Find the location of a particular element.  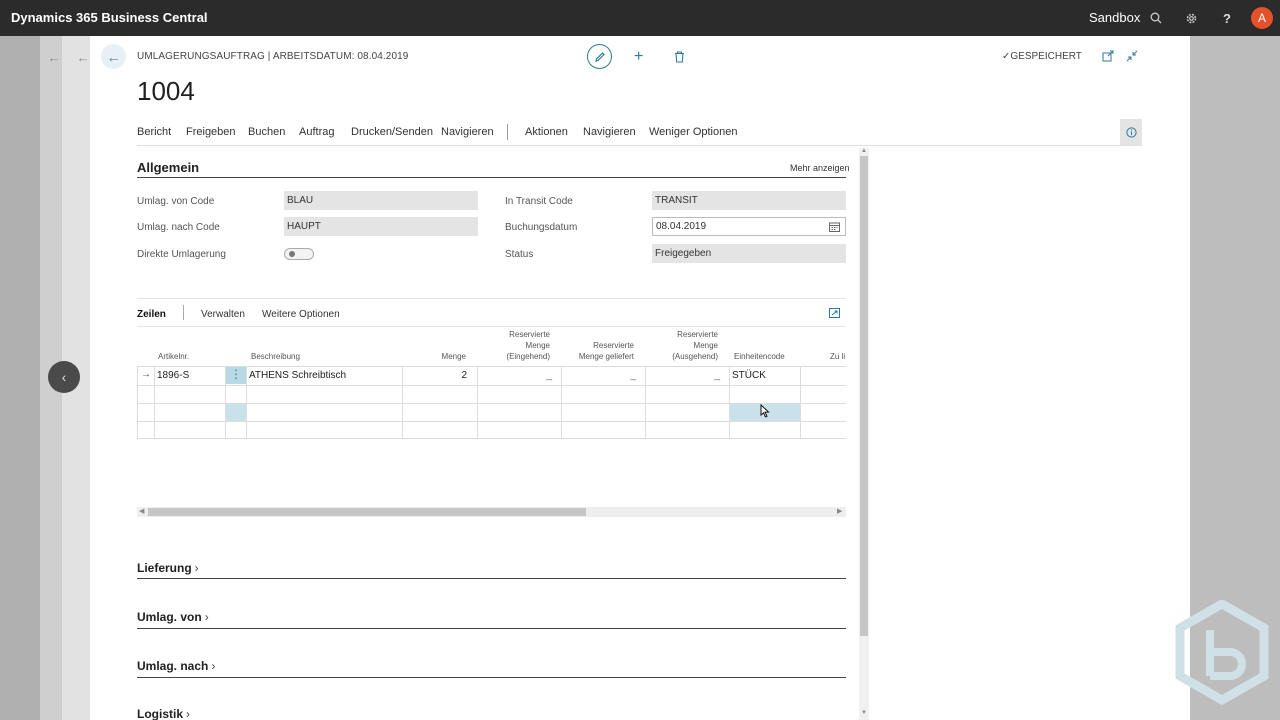

fasttab-label: Umlag. nach is located at coordinates (173, 666).